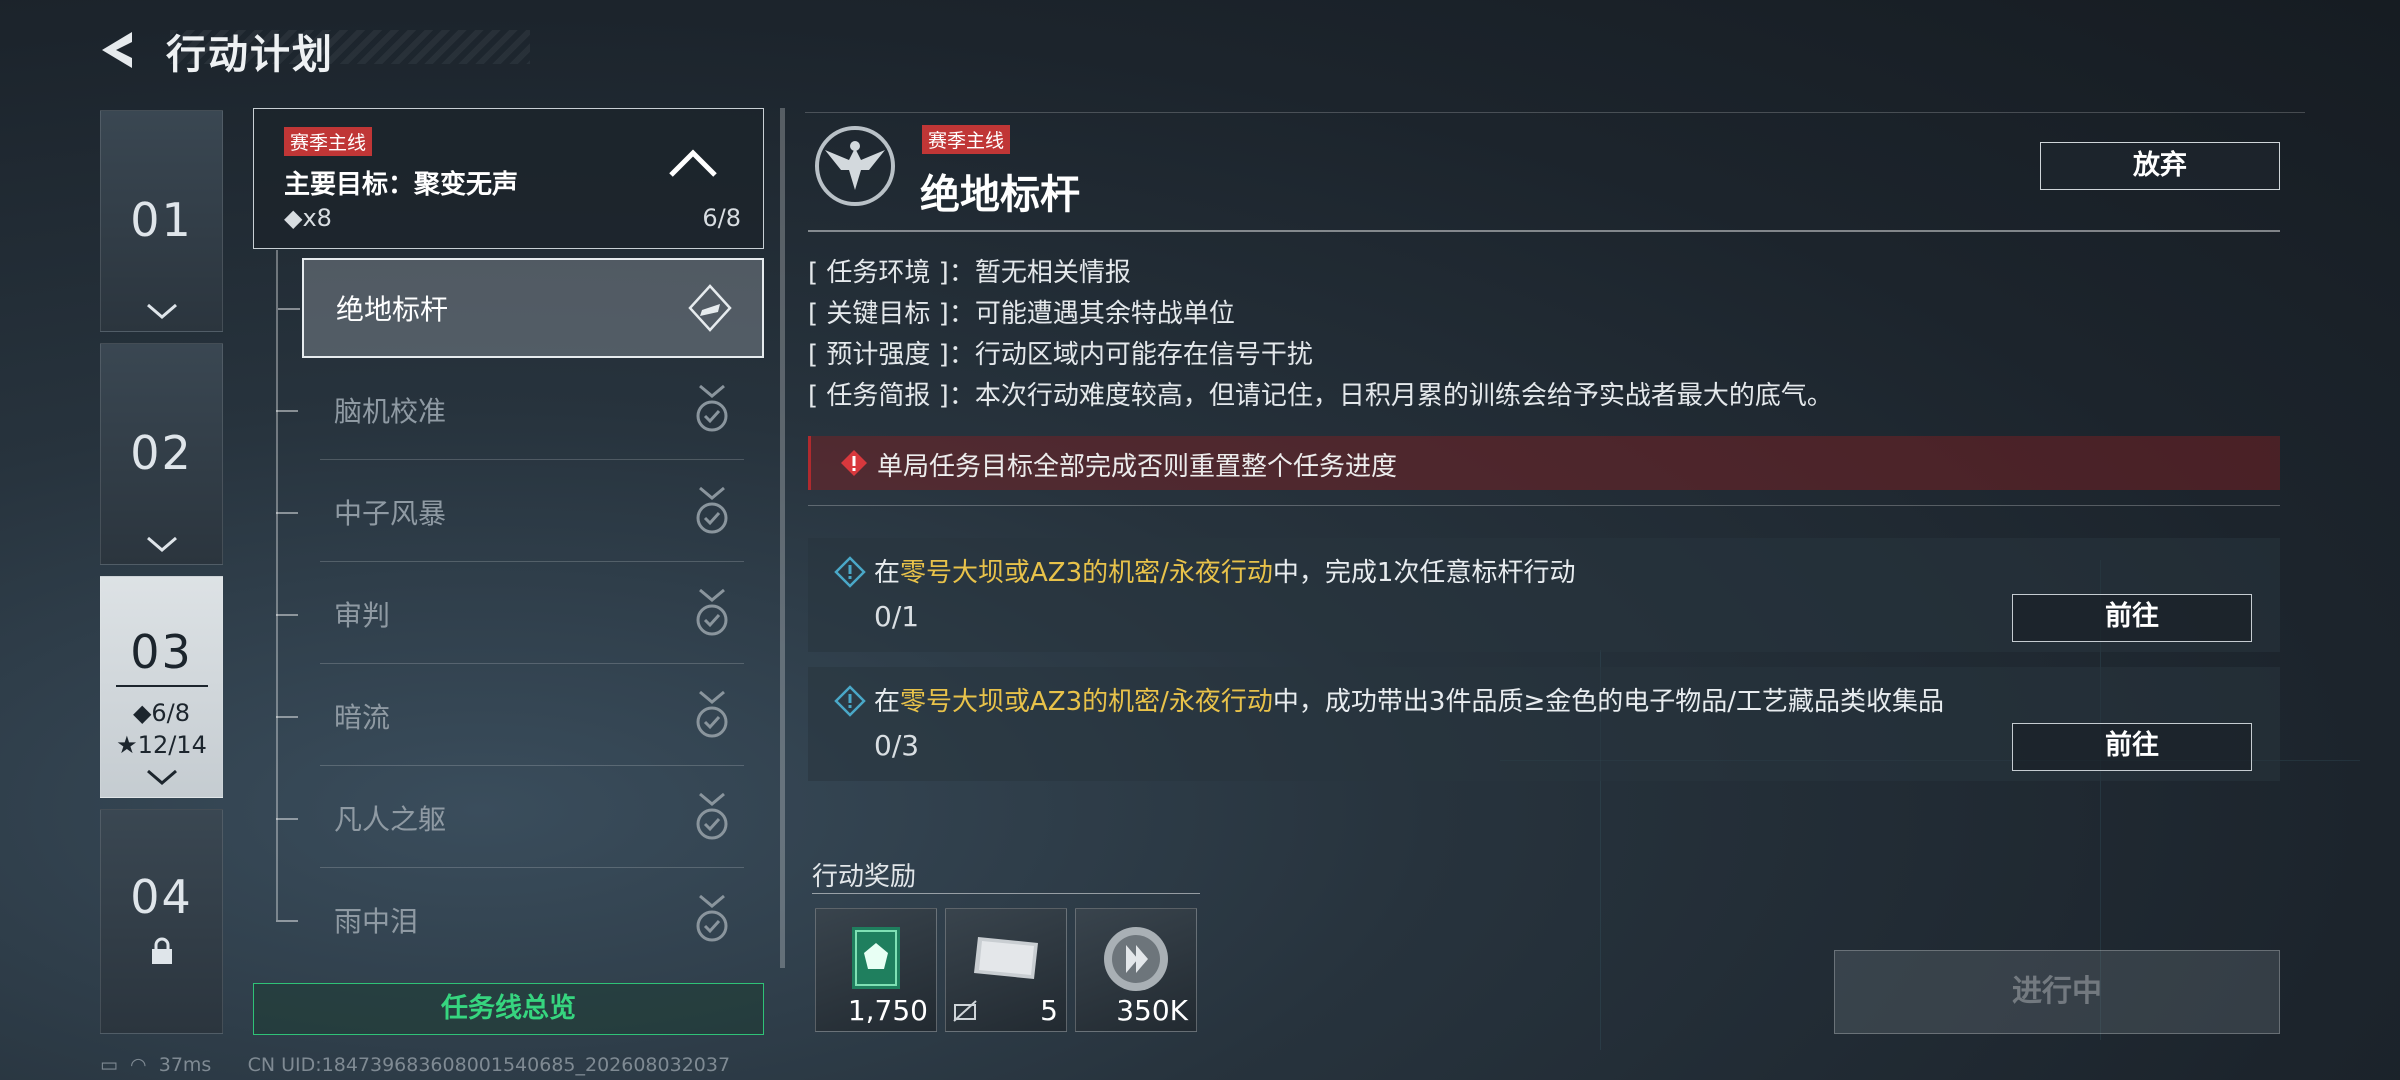  Describe the element at coordinates (710, 308) in the screenshot. I see `diamond-target-icon` at that location.